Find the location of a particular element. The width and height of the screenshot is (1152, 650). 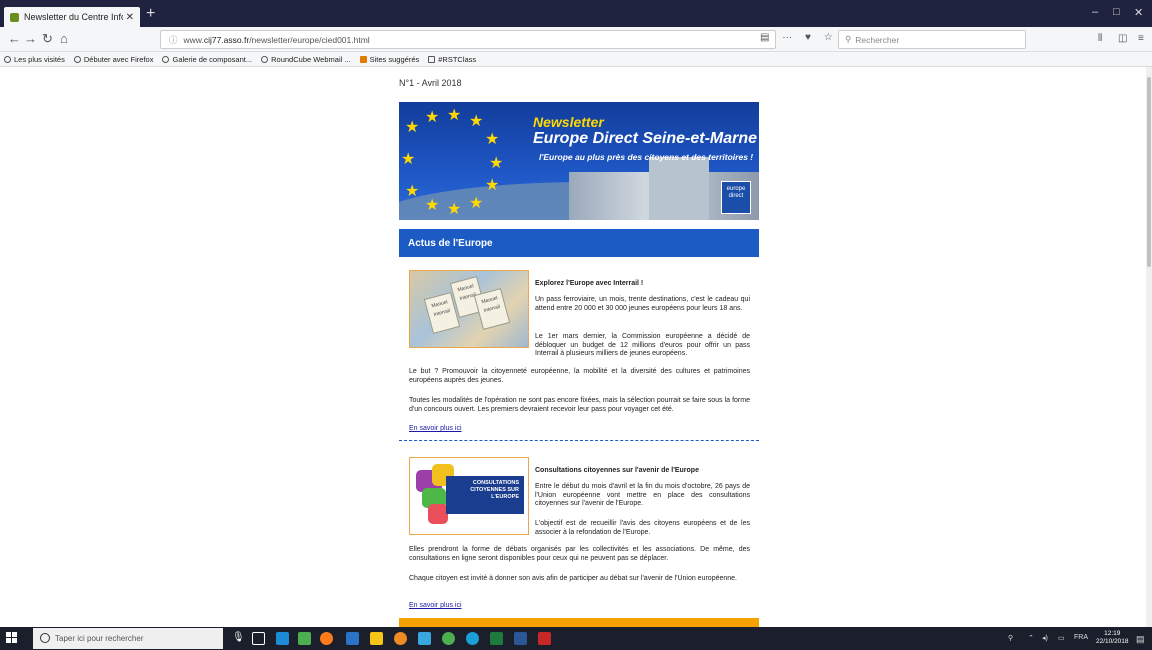

edge-icon is located at coordinates (282, 638).